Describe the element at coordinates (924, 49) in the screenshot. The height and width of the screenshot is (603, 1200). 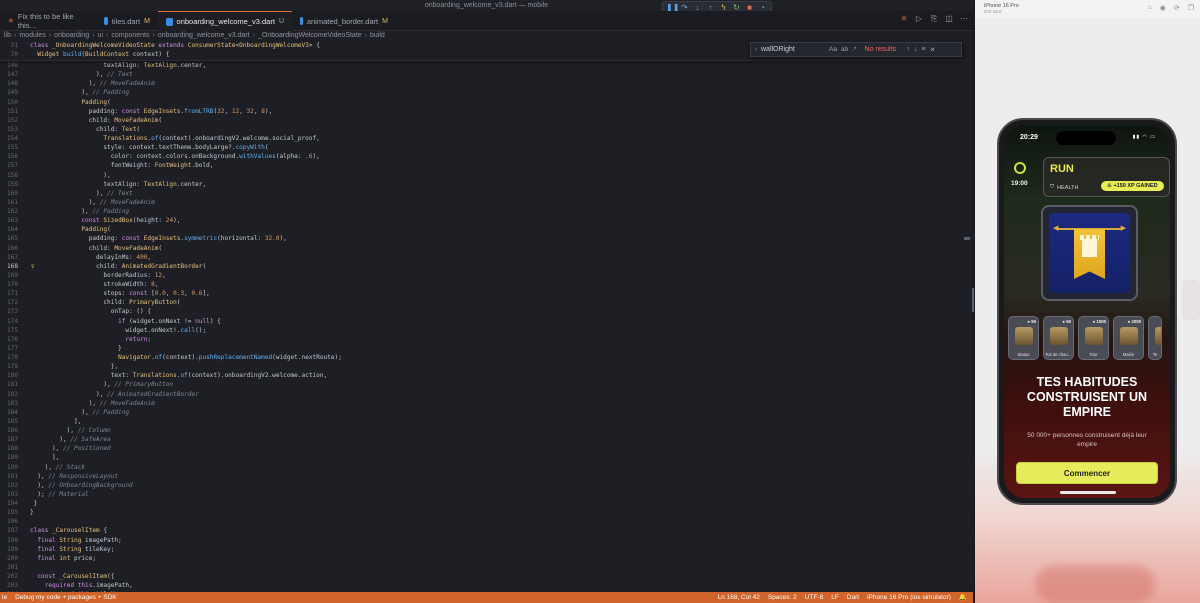
I see `find-in-selection-icon: ≡` at that location.